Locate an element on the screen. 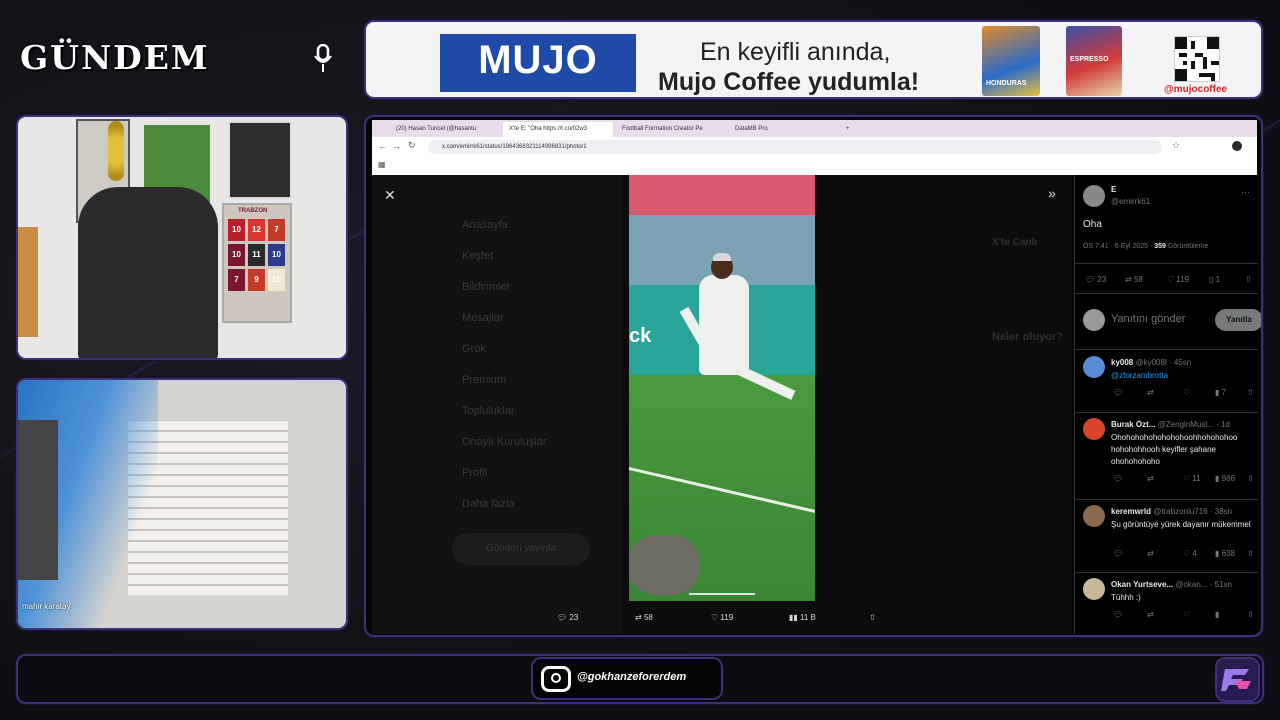 This screenshot has height=720, width=1280. media-action-bar: 💬︎ 23 ⇄ 58 ♡ 119 ▮▮ 11 B ⇧ is located at coordinates (722, 617).